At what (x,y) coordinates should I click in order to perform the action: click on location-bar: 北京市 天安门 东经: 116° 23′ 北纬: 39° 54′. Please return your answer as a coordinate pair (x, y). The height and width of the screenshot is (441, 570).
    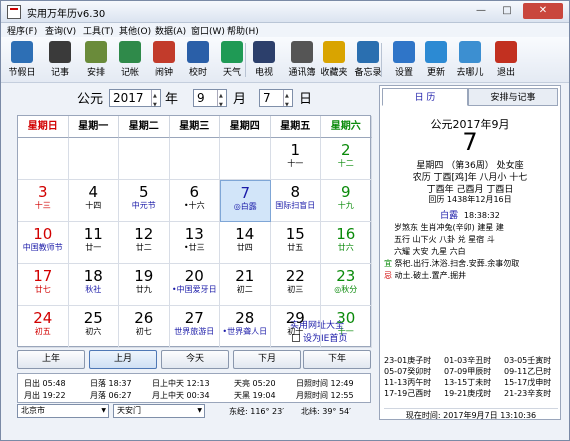
    Looking at the image, I should click on (194, 412).